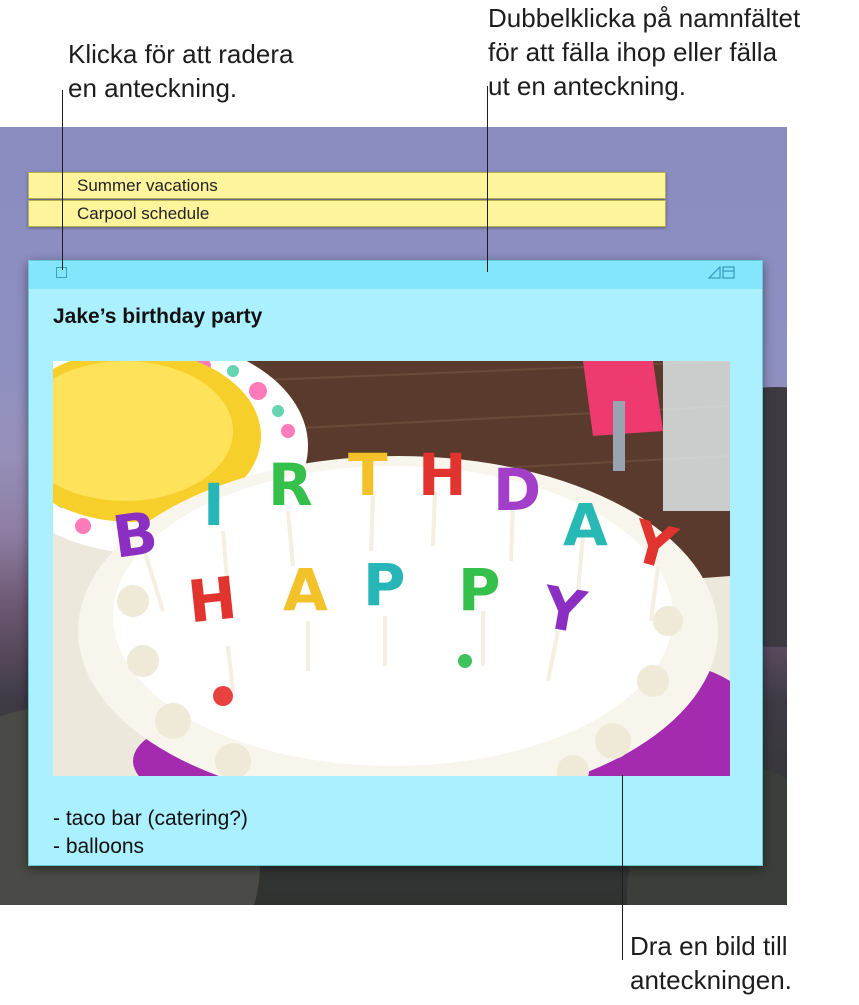  What do you see at coordinates (517, 490) in the screenshot?
I see `candle-letter: D` at bounding box center [517, 490].